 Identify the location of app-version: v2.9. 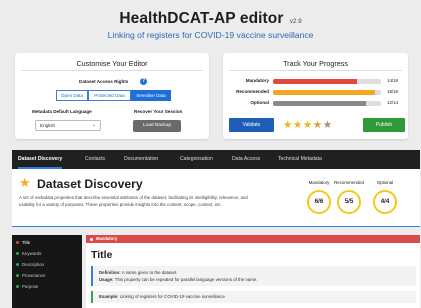
(295, 22).